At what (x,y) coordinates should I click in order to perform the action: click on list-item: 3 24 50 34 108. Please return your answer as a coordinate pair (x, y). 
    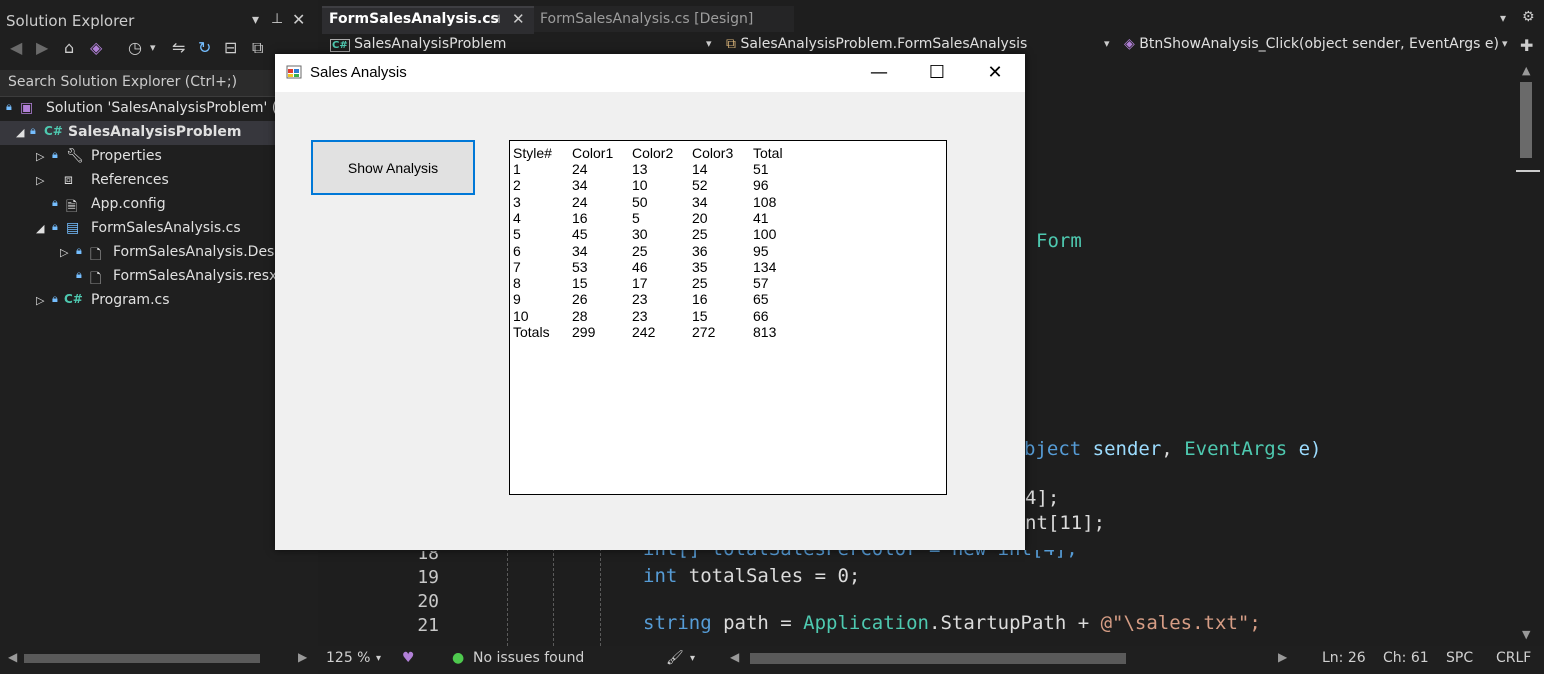
    Looking at the image, I should click on (720, 202).